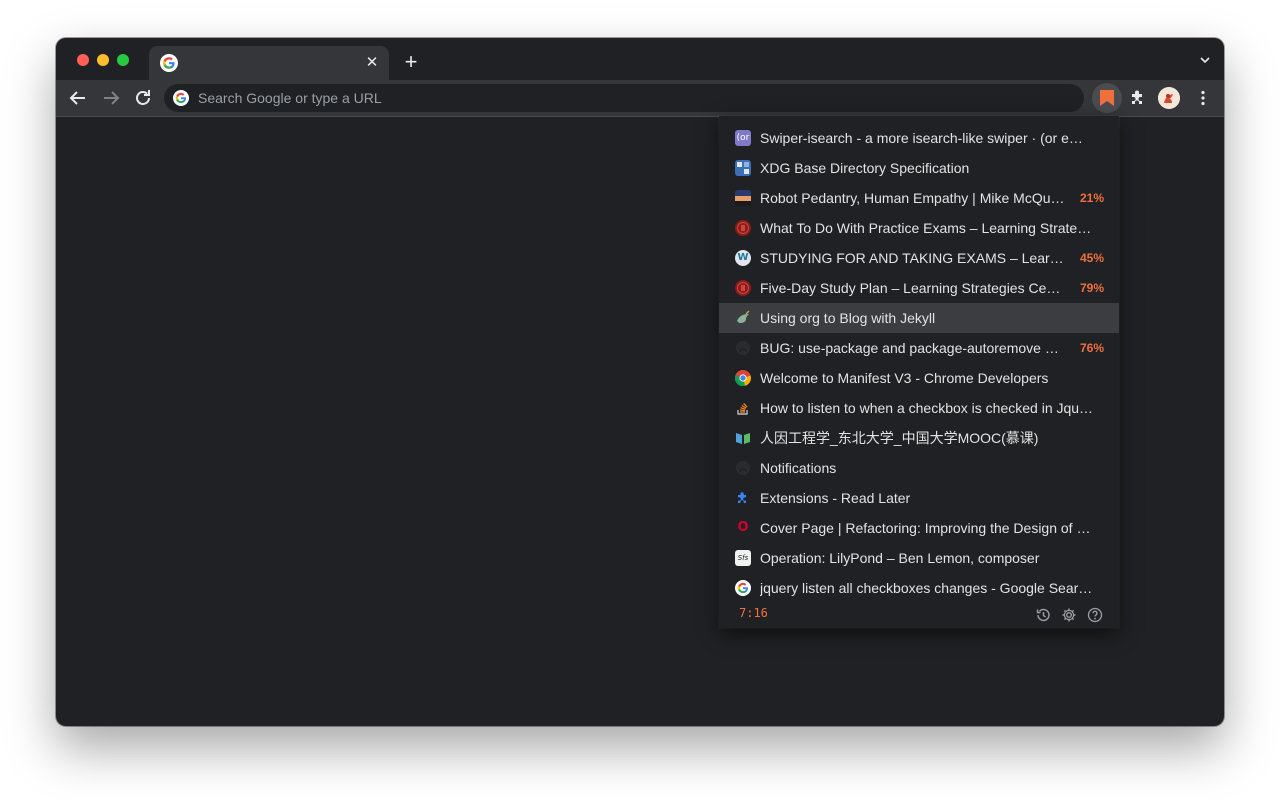 This screenshot has width=1280, height=800. What do you see at coordinates (1043, 615) in the screenshot?
I see `history-icon` at bounding box center [1043, 615].